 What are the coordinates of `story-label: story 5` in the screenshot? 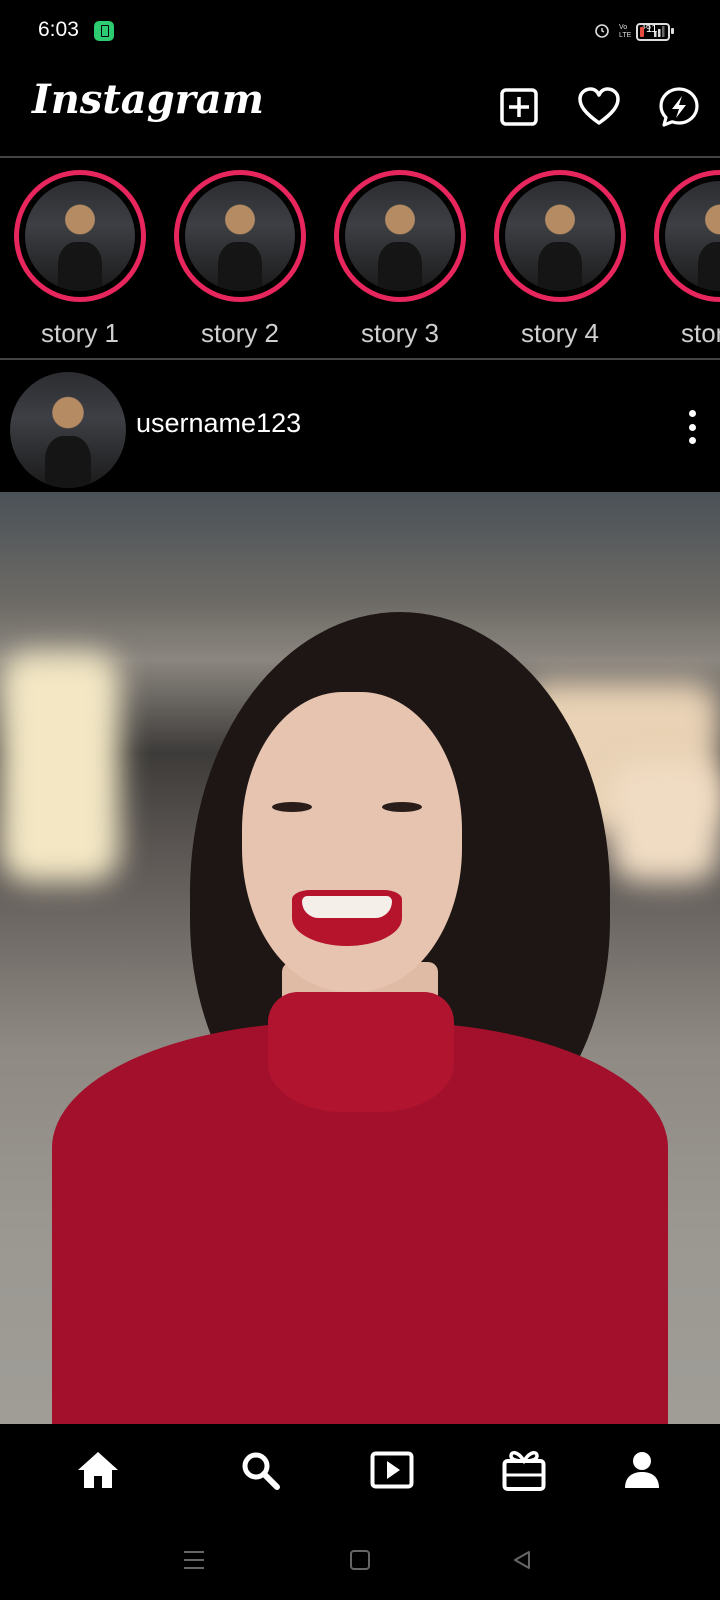 It's located at (700, 333).